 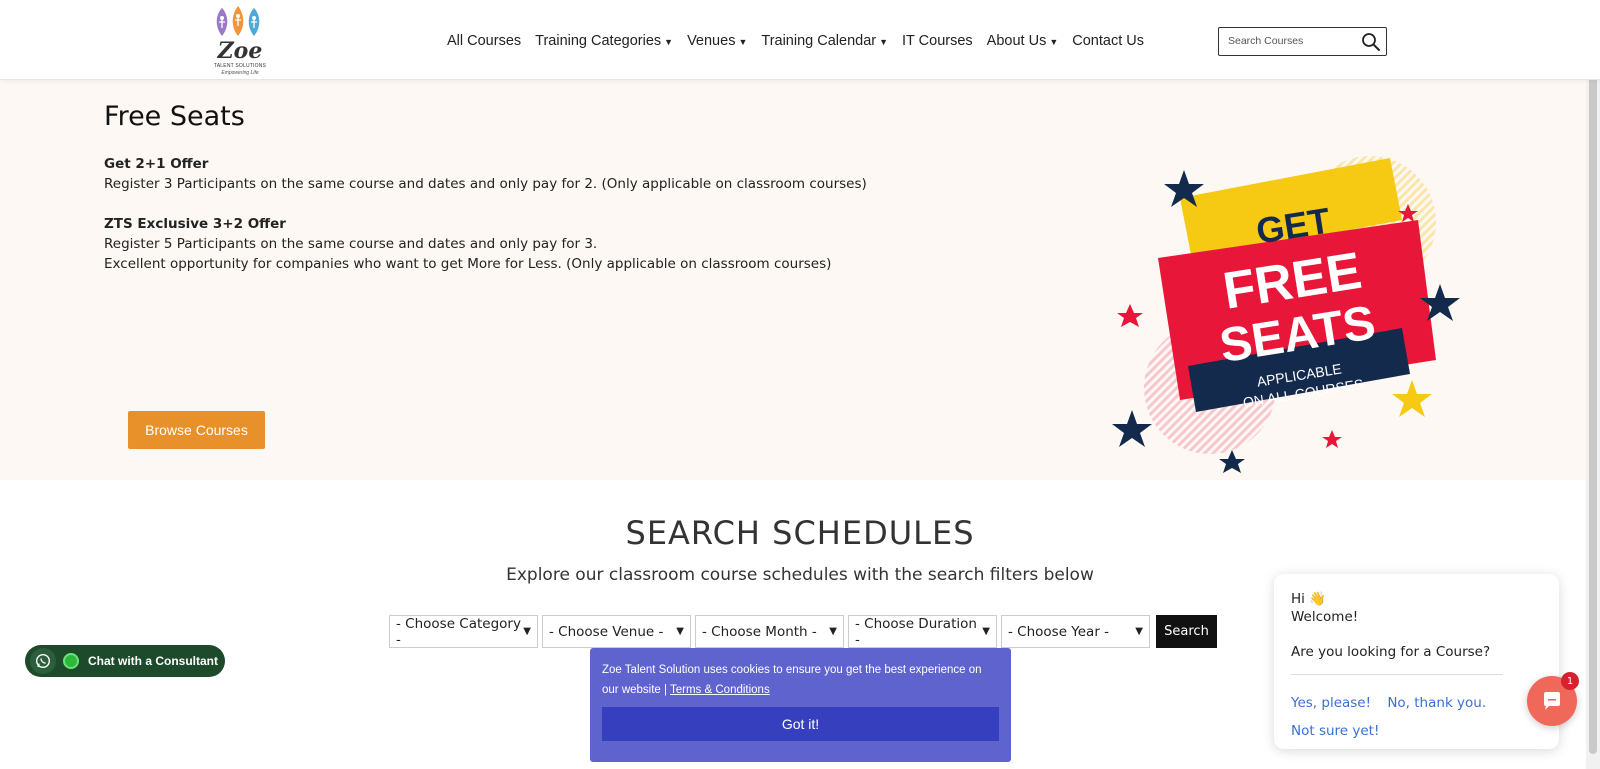 I want to click on search-box, so click(x=1302, y=41).